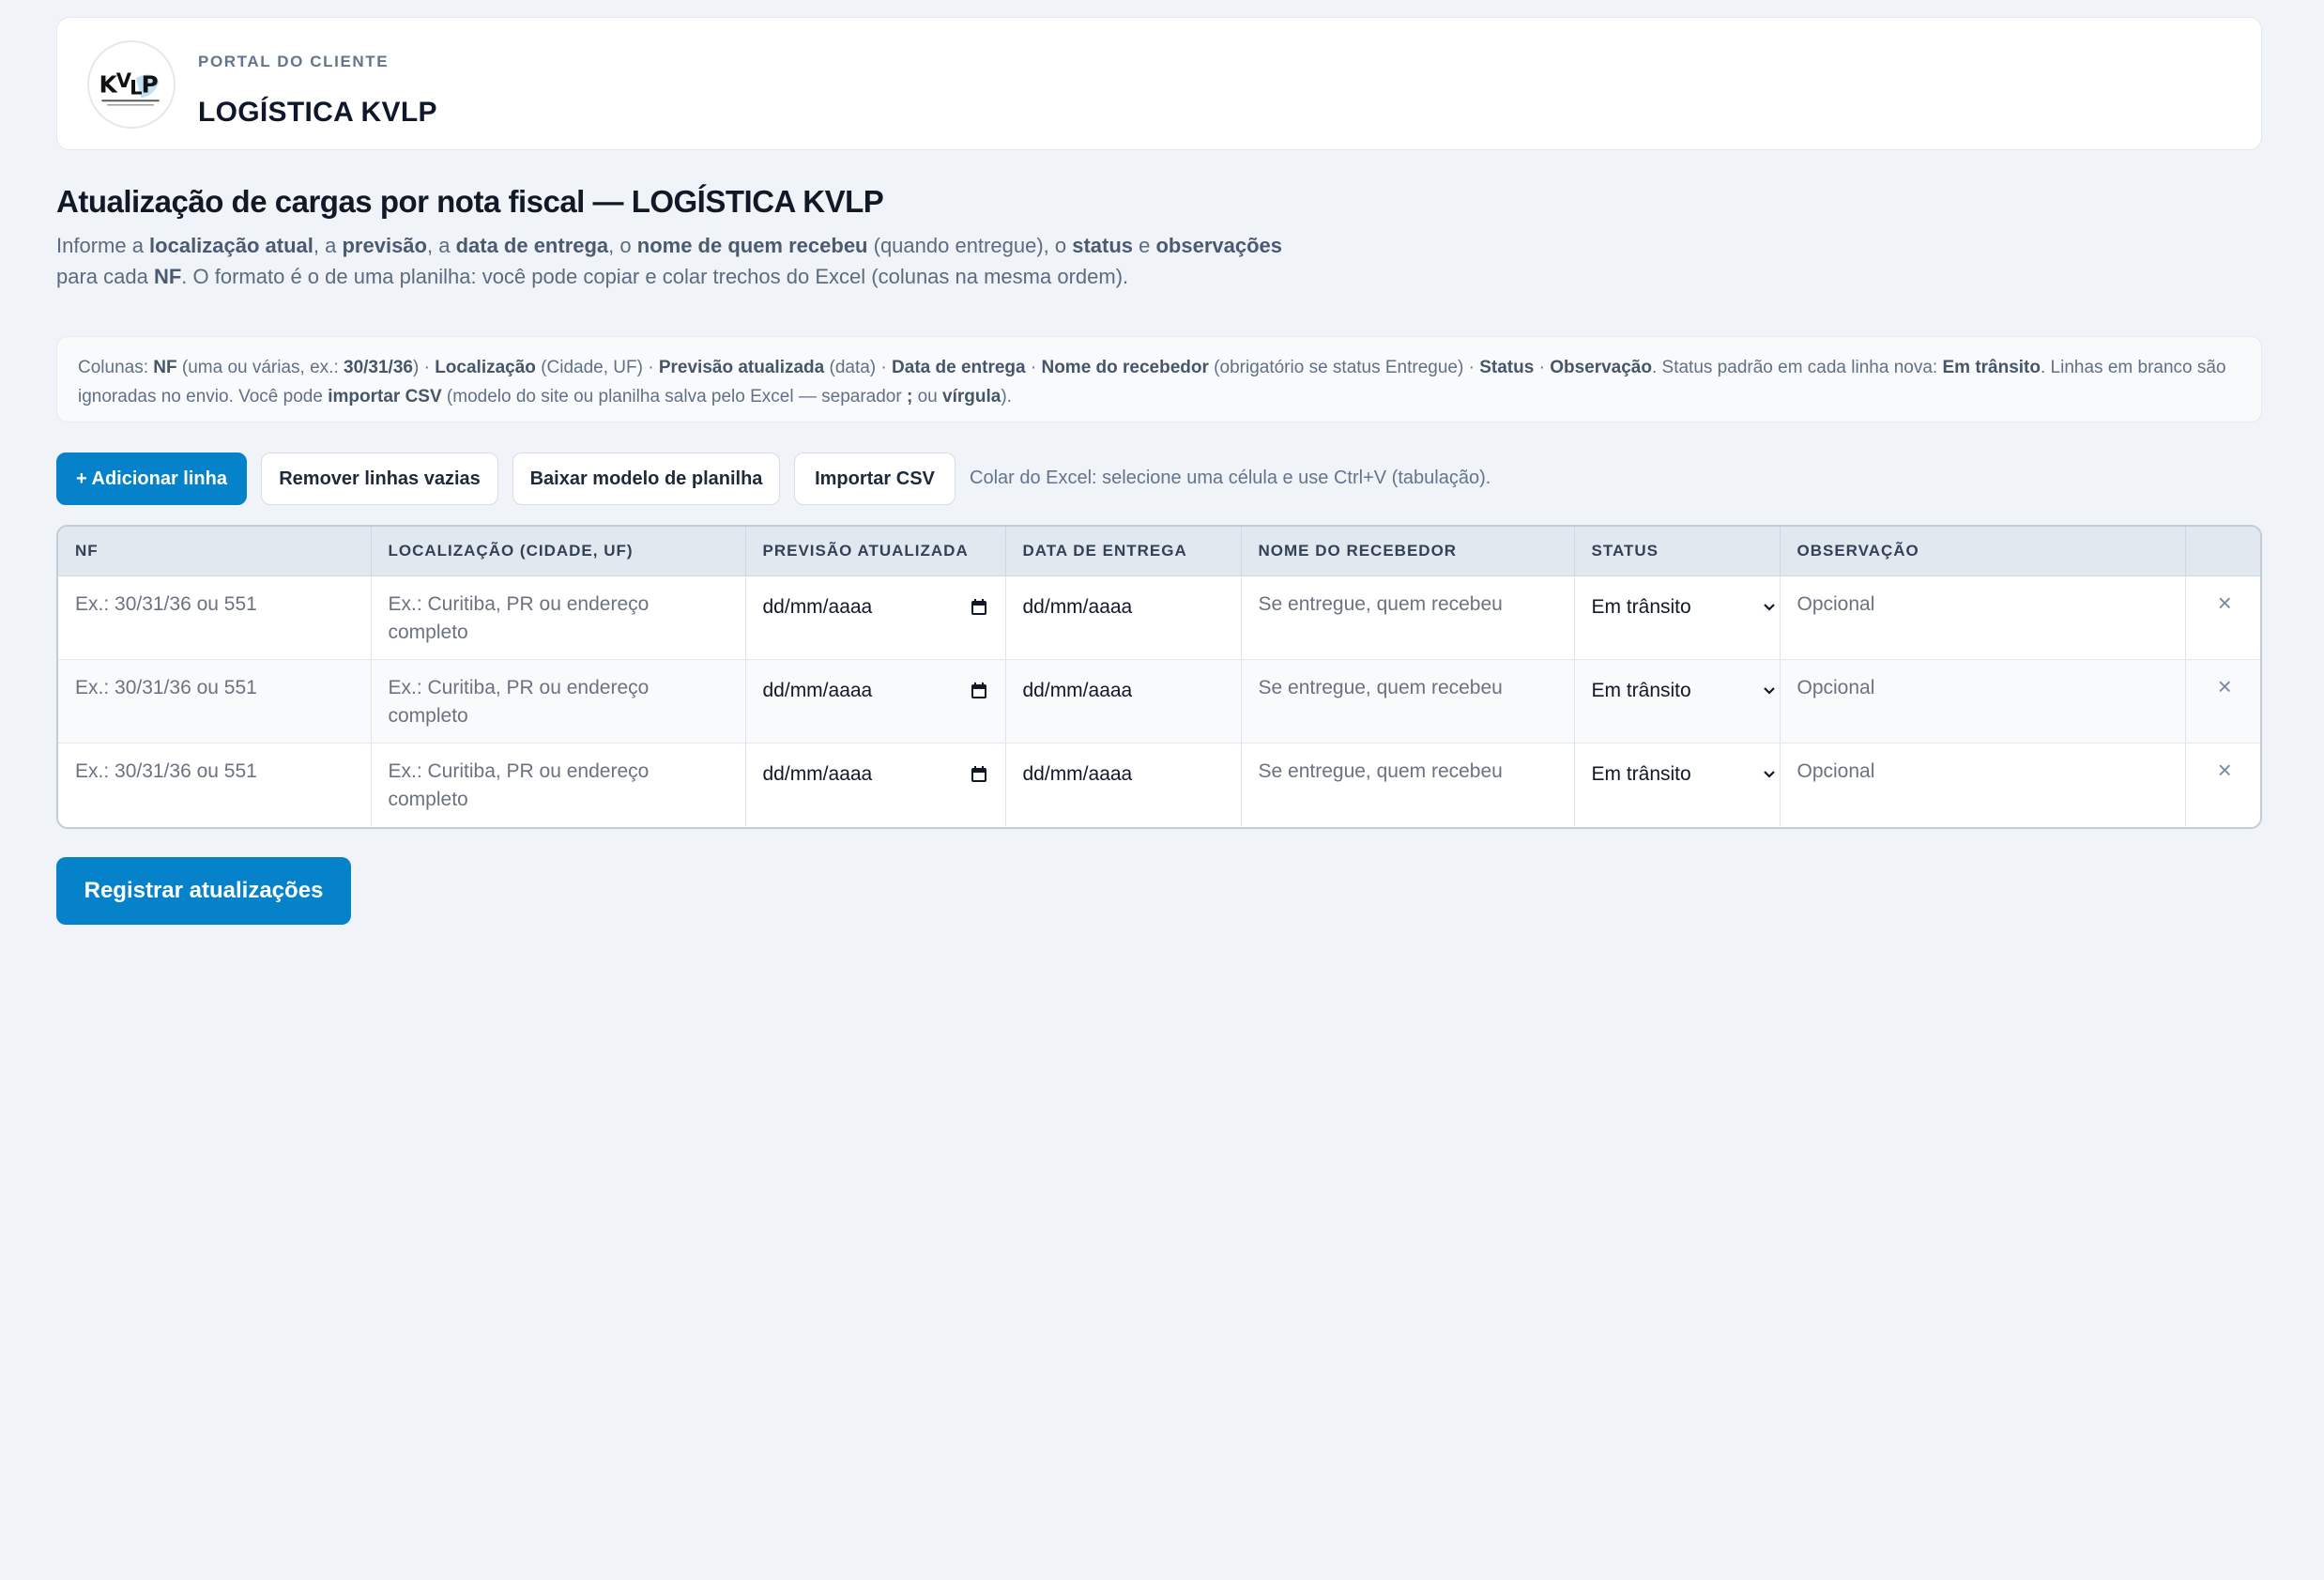 This screenshot has width=2324, height=1580. I want to click on column-header-location: LOCALIZAÇÃO (CIDADE, UF), so click(558, 551).